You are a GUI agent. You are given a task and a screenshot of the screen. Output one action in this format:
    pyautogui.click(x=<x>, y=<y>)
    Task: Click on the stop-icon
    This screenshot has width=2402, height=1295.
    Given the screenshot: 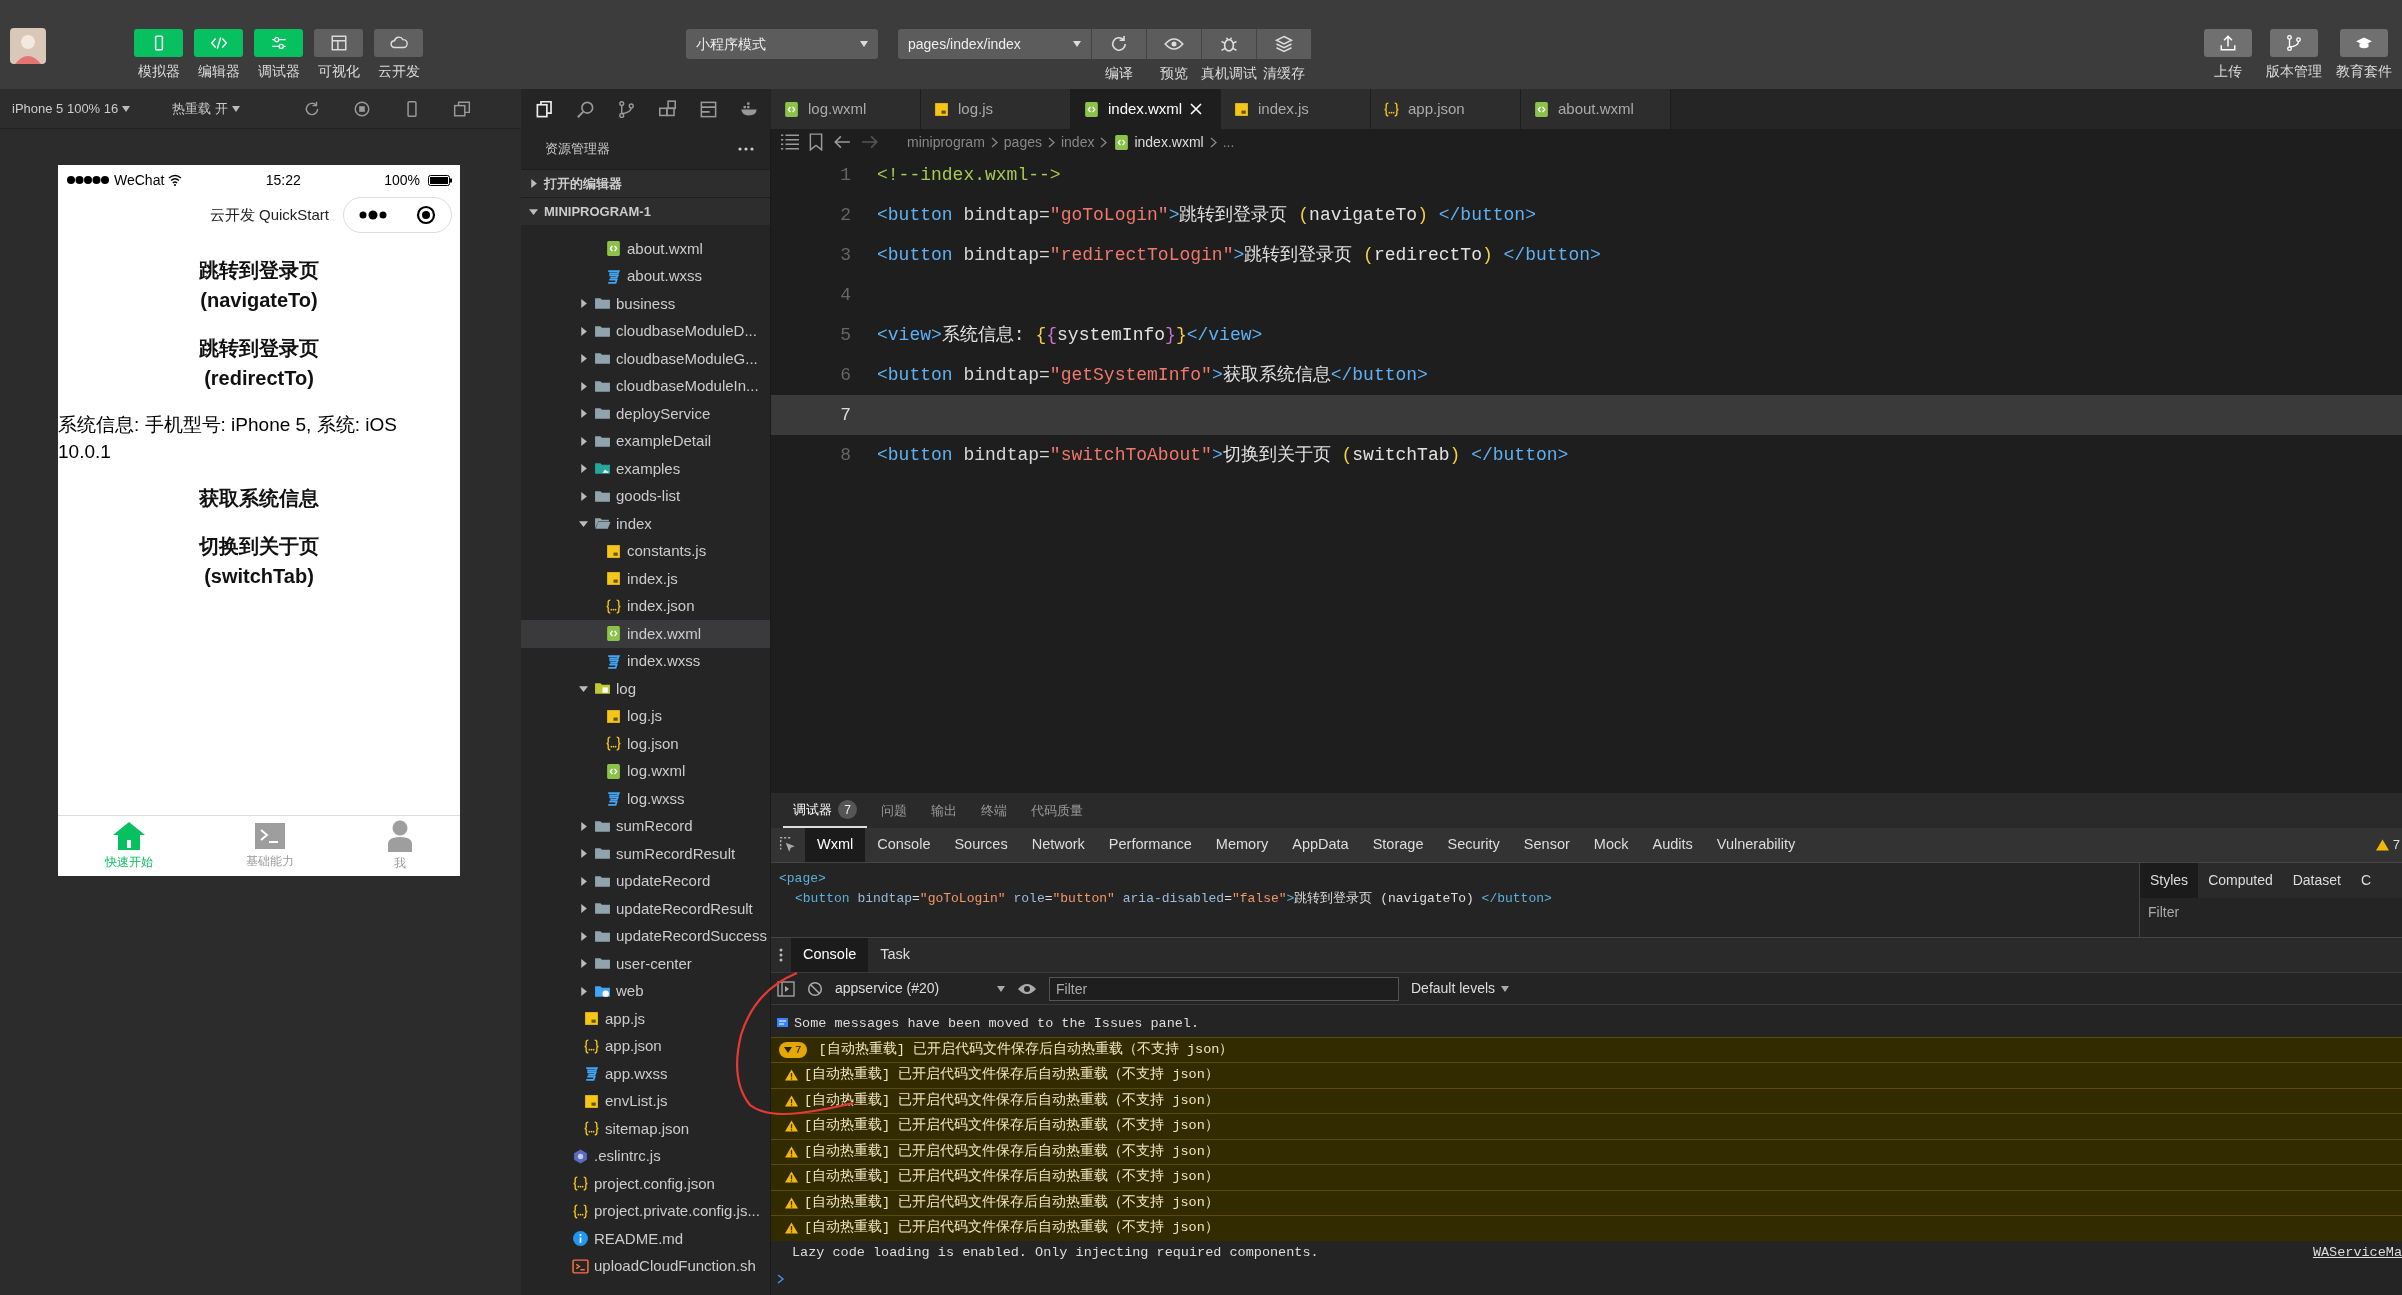 What is the action you would take?
    pyautogui.click(x=361, y=108)
    